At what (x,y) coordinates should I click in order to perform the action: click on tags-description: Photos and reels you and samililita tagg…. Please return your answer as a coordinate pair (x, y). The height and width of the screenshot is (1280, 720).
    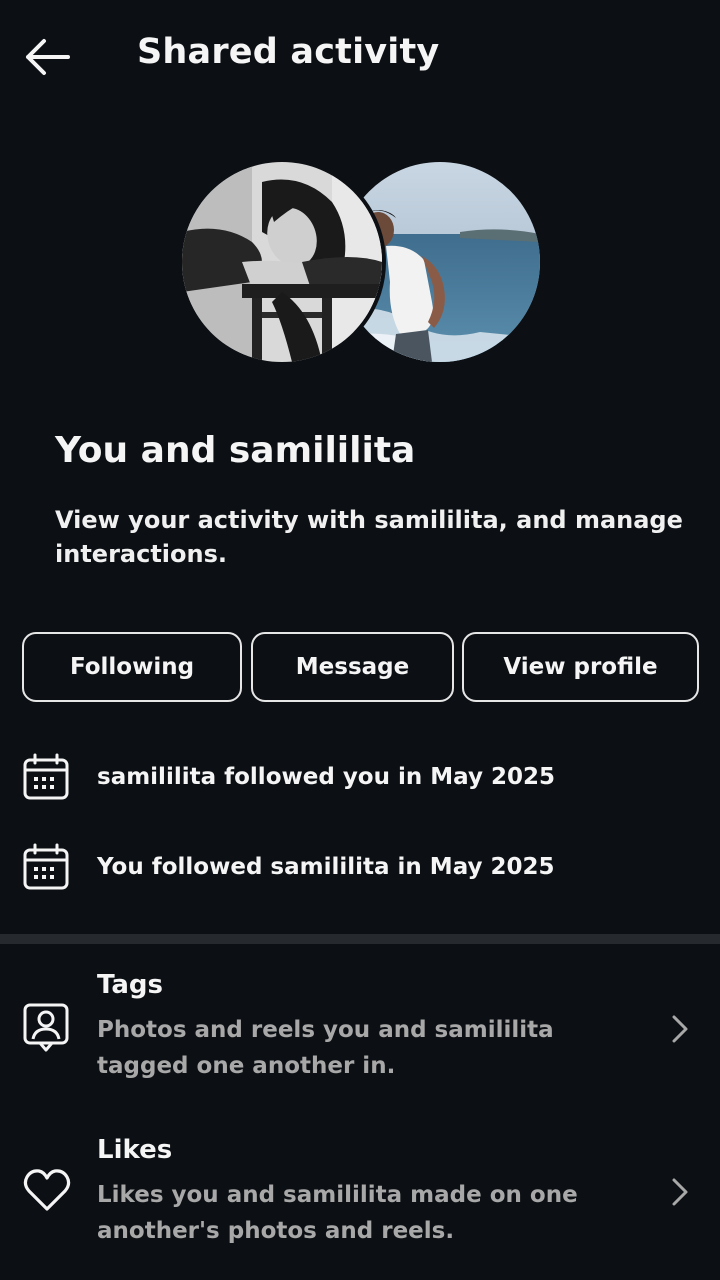
    Looking at the image, I should click on (325, 1048).